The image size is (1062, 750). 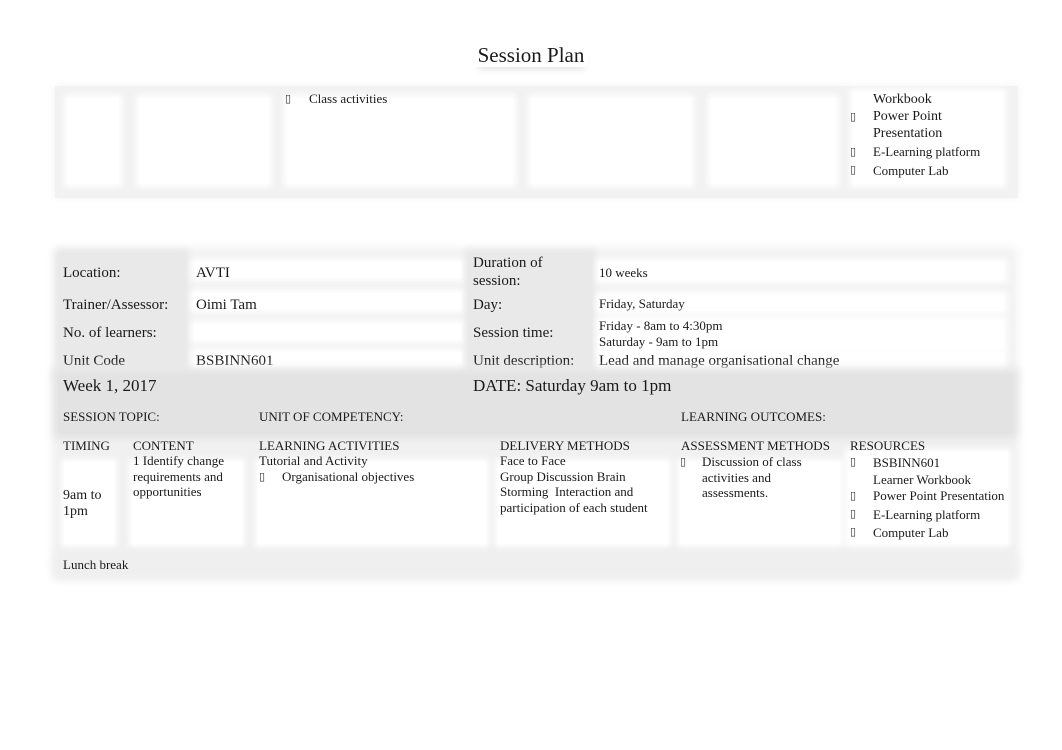 What do you see at coordinates (348, 98) in the screenshot?
I see `top-activity-item: Class activities` at bounding box center [348, 98].